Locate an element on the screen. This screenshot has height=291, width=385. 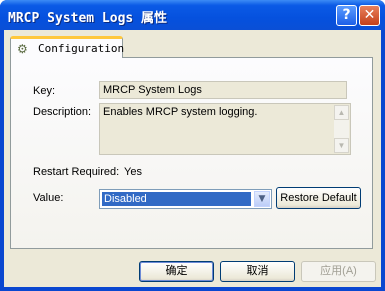
apply-button: 应用(A) is located at coordinates (338, 271).